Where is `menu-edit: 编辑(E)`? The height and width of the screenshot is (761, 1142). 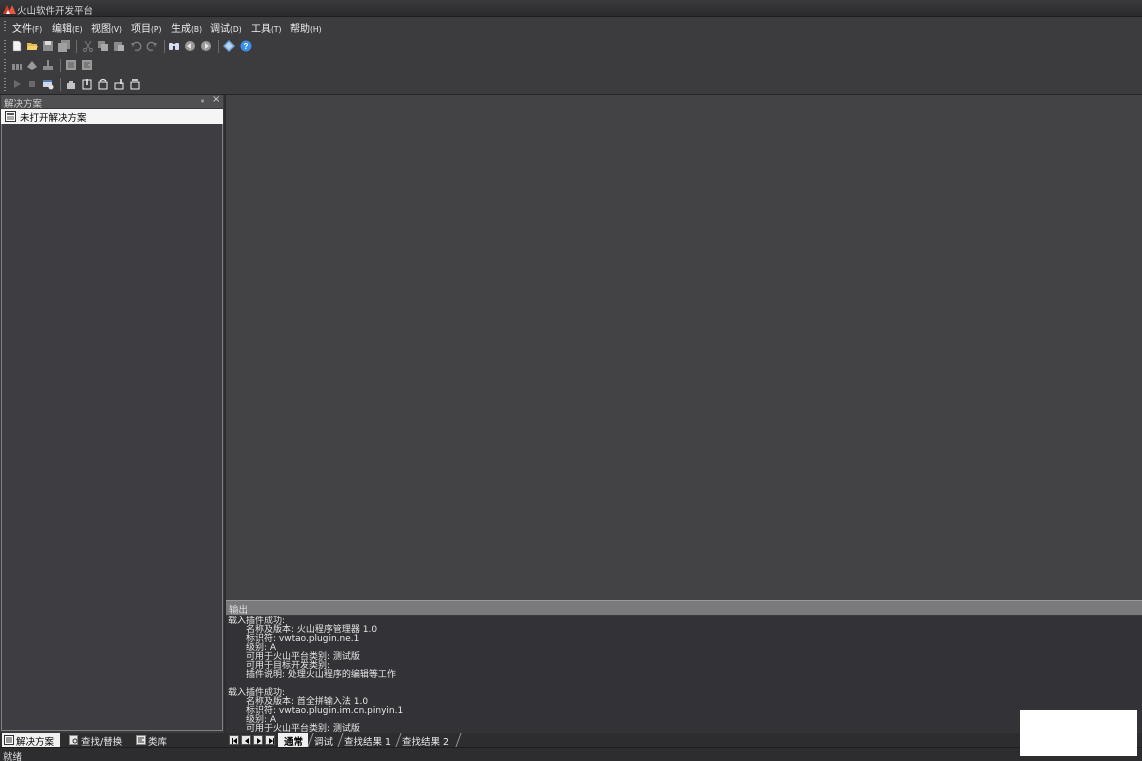
menu-edit: 编辑(E) is located at coordinates (67, 27).